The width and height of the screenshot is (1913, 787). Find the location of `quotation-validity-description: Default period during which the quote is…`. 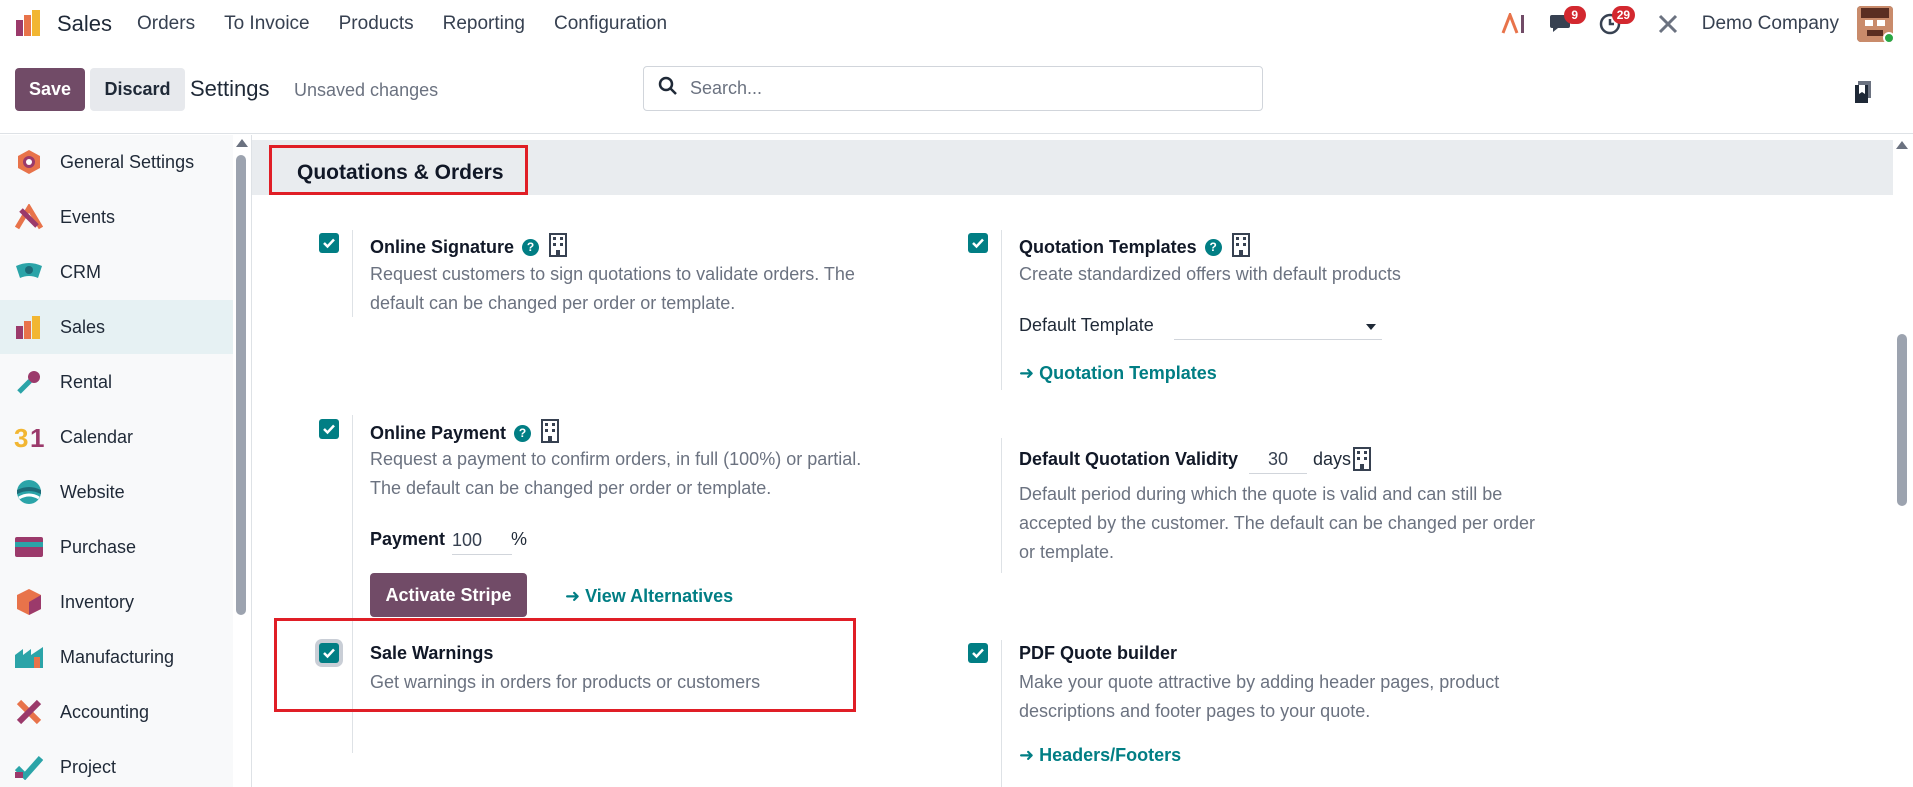

quotation-validity-description: Default period during which the quote is… is located at coordinates (1277, 523).